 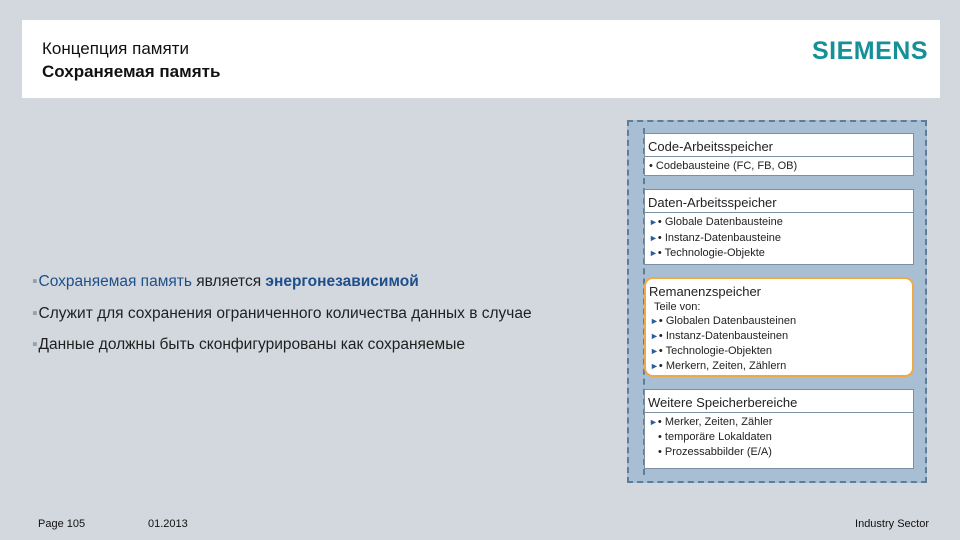 I want to click on page-subtitle: Сохраняемая память, so click(x=131, y=71).